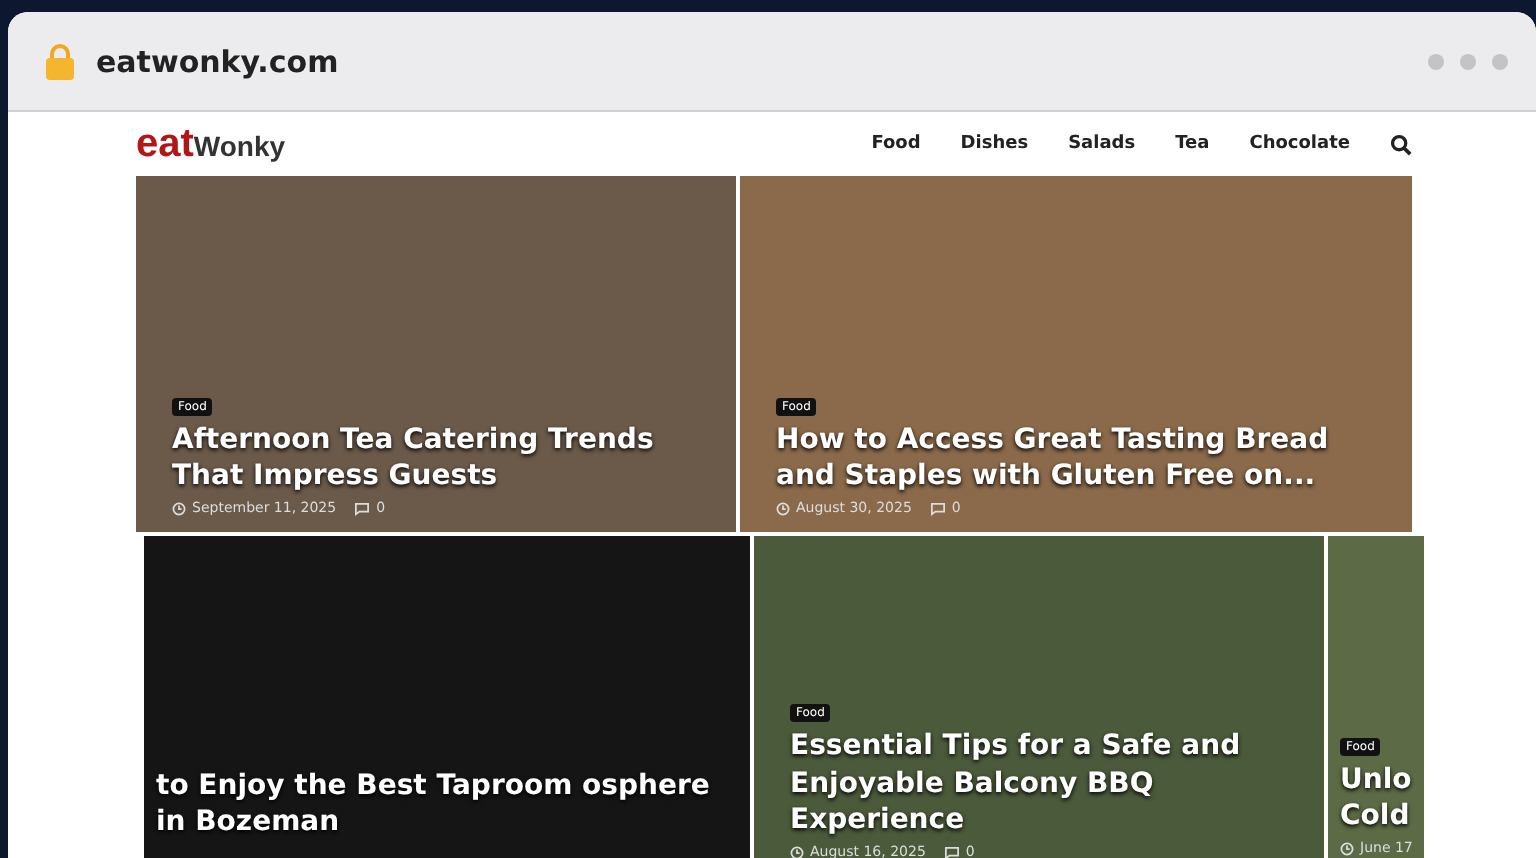 This screenshot has width=1536, height=858. Describe the element at coordinates (1374, 797) in the screenshot. I see `article-title: Unlo Cold` at that location.